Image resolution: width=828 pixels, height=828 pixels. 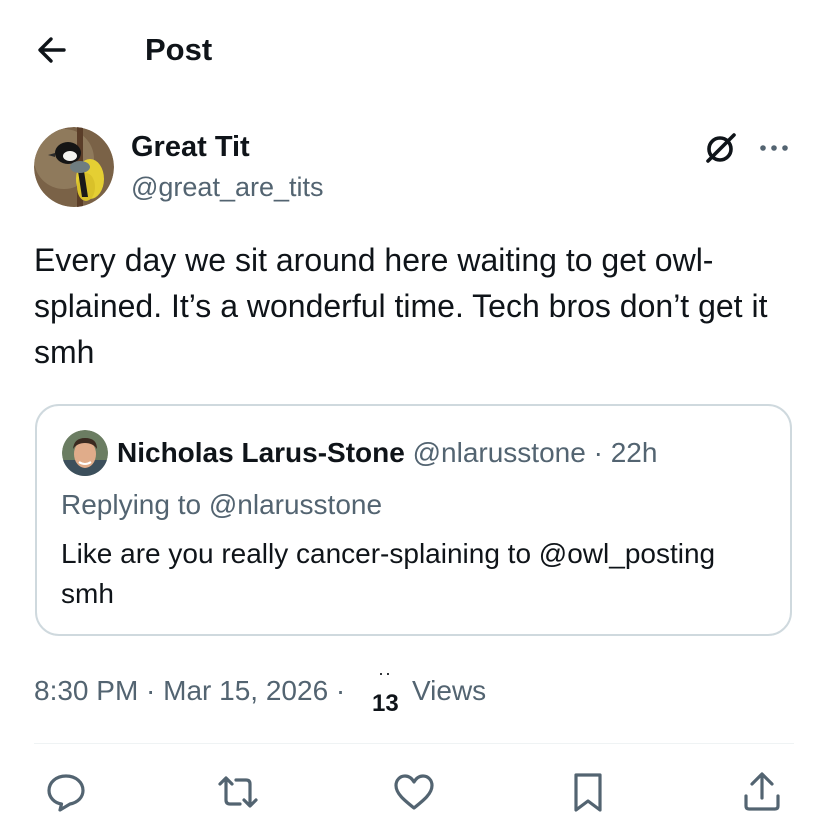 I want to click on grok-button, so click(x=721, y=148).